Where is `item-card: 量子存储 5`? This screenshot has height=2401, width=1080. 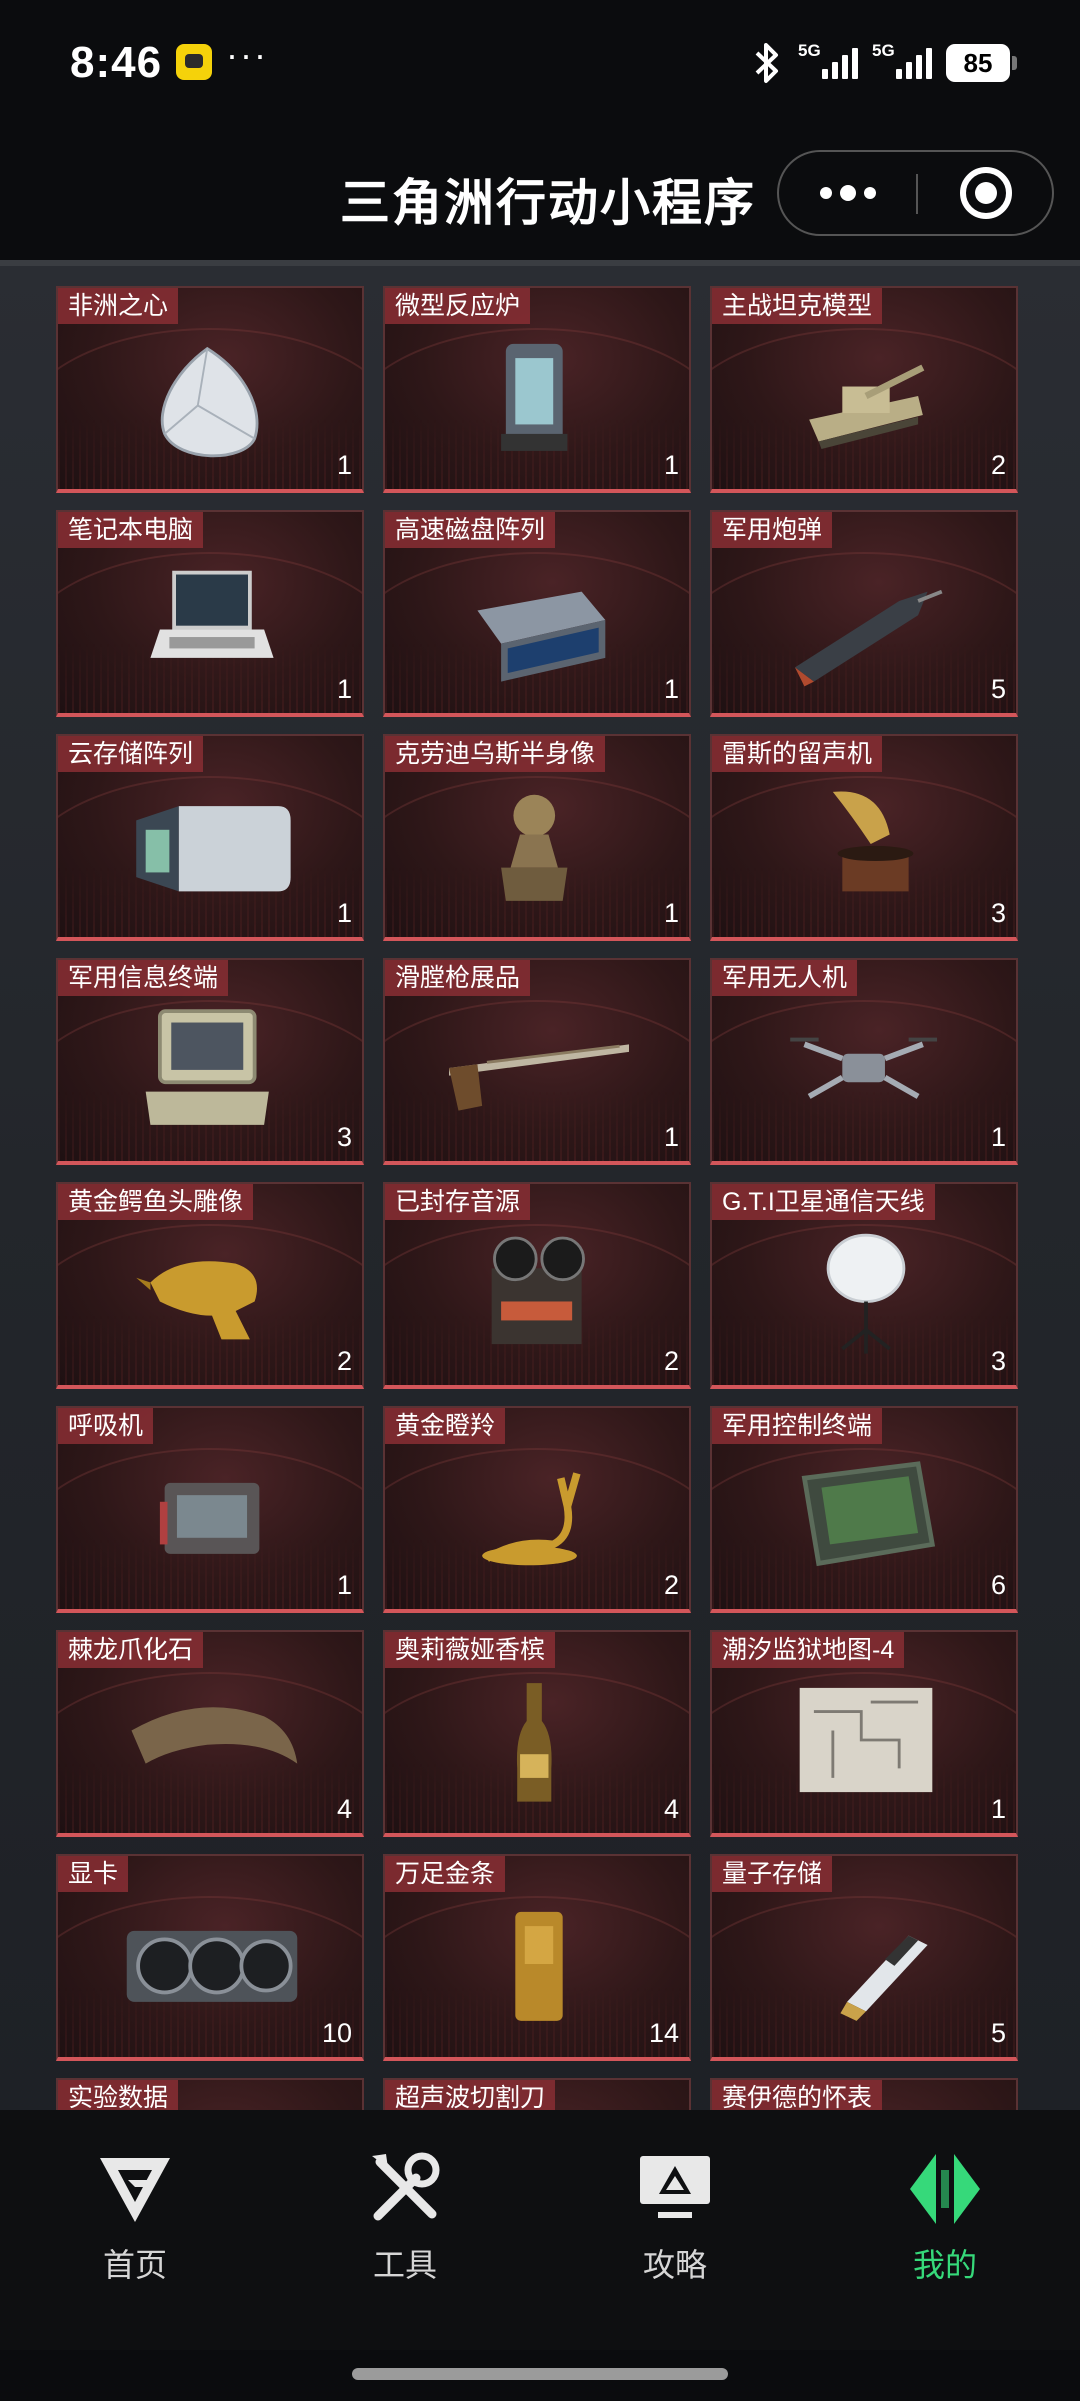
item-card: 量子存储 5 is located at coordinates (864, 1957).